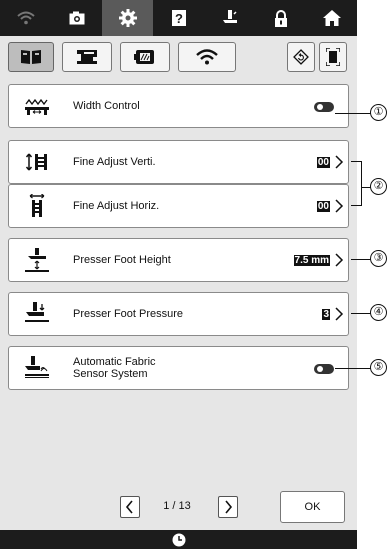 Image resolution: width=390 pixels, height=549 pixels. I want to click on fine-adjust-horizontal-icon, so click(37, 205).